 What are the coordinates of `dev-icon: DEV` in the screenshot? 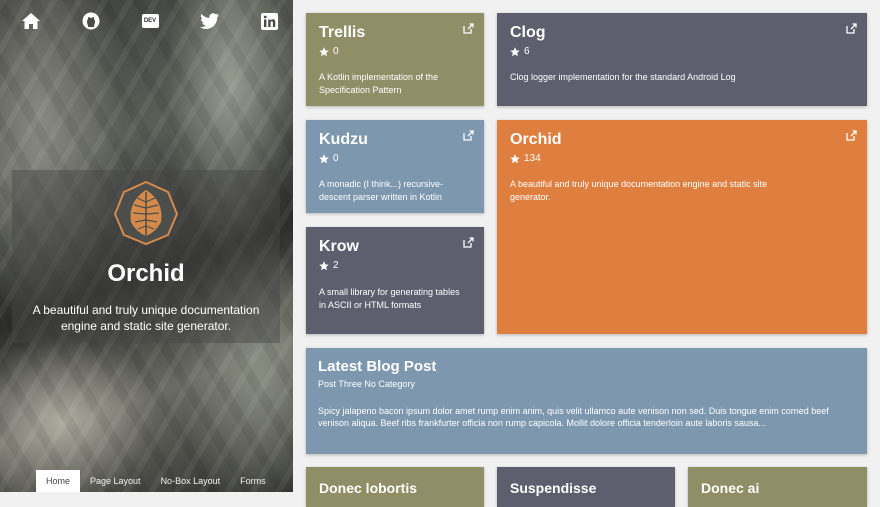 It's located at (150, 21).